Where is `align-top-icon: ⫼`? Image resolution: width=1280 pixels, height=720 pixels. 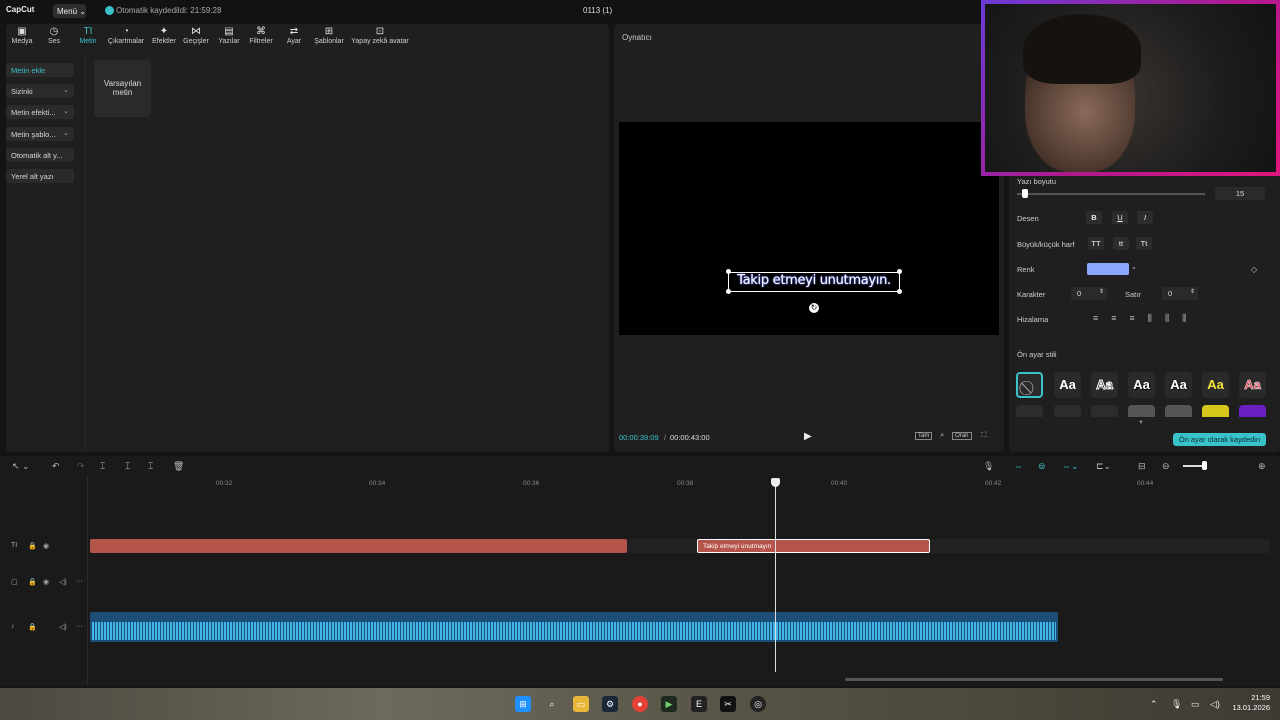 align-top-icon: ⫼ is located at coordinates (1156, 318).